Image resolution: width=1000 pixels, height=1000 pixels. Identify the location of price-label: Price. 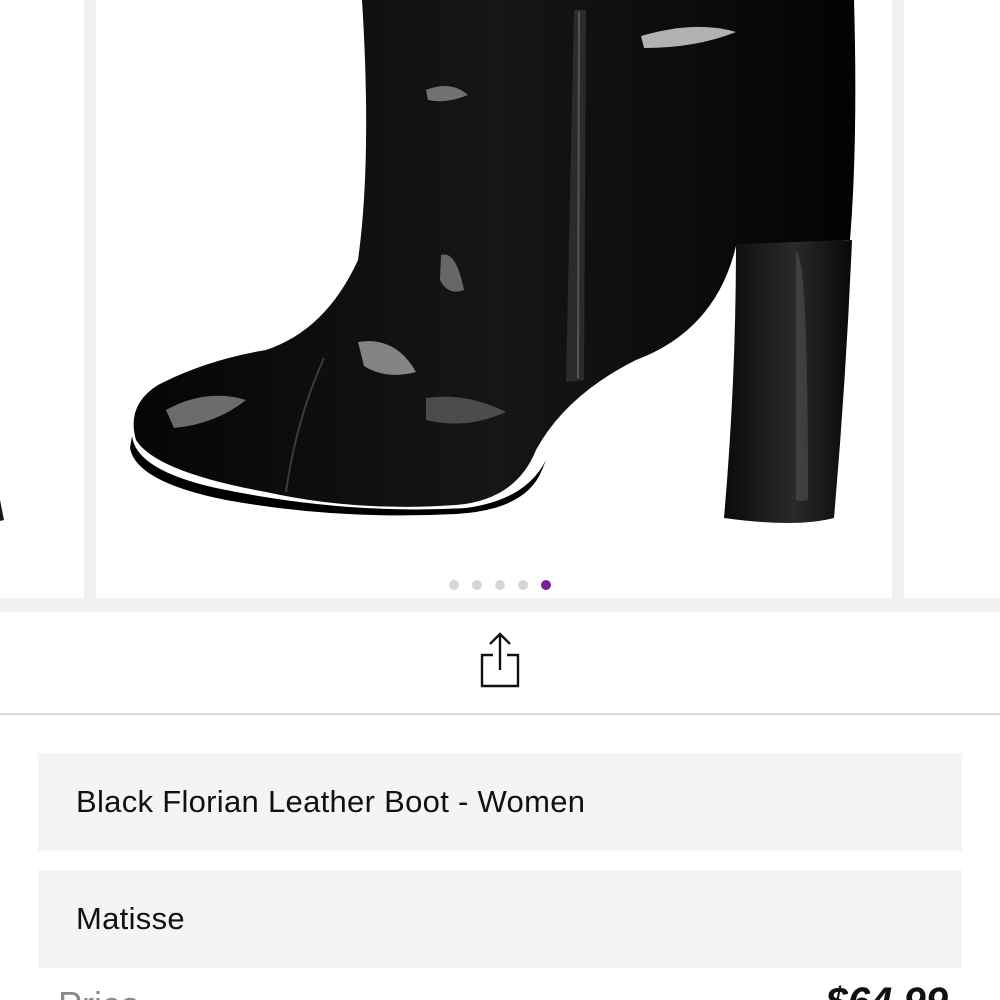
(99, 992).